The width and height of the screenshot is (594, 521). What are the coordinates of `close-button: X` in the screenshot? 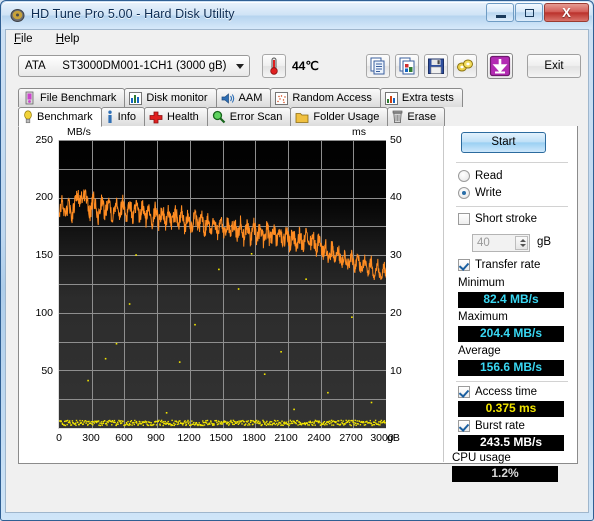 It's located at (566, 12).